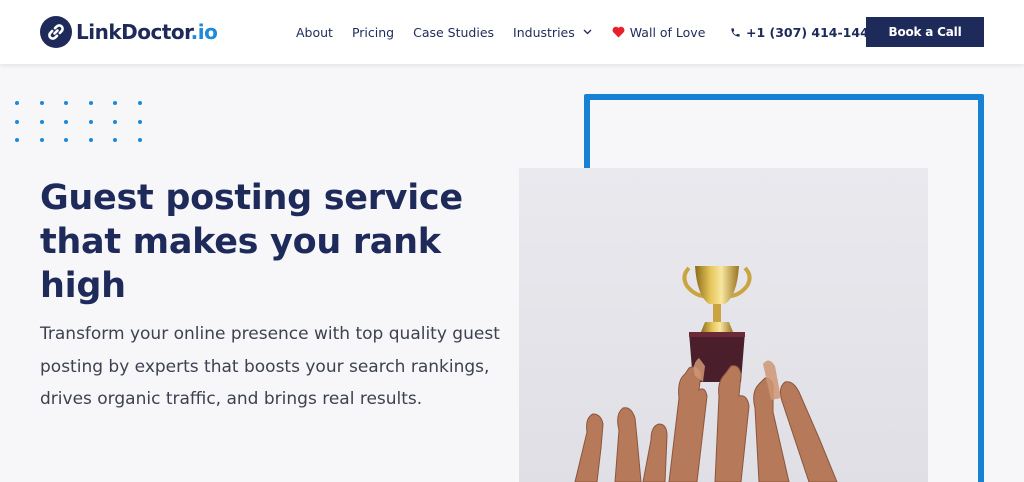  What do you see at coordinates (587, 32) in the screenshot?
I see `chevron-down-icon` at bounding box center [587, 32].